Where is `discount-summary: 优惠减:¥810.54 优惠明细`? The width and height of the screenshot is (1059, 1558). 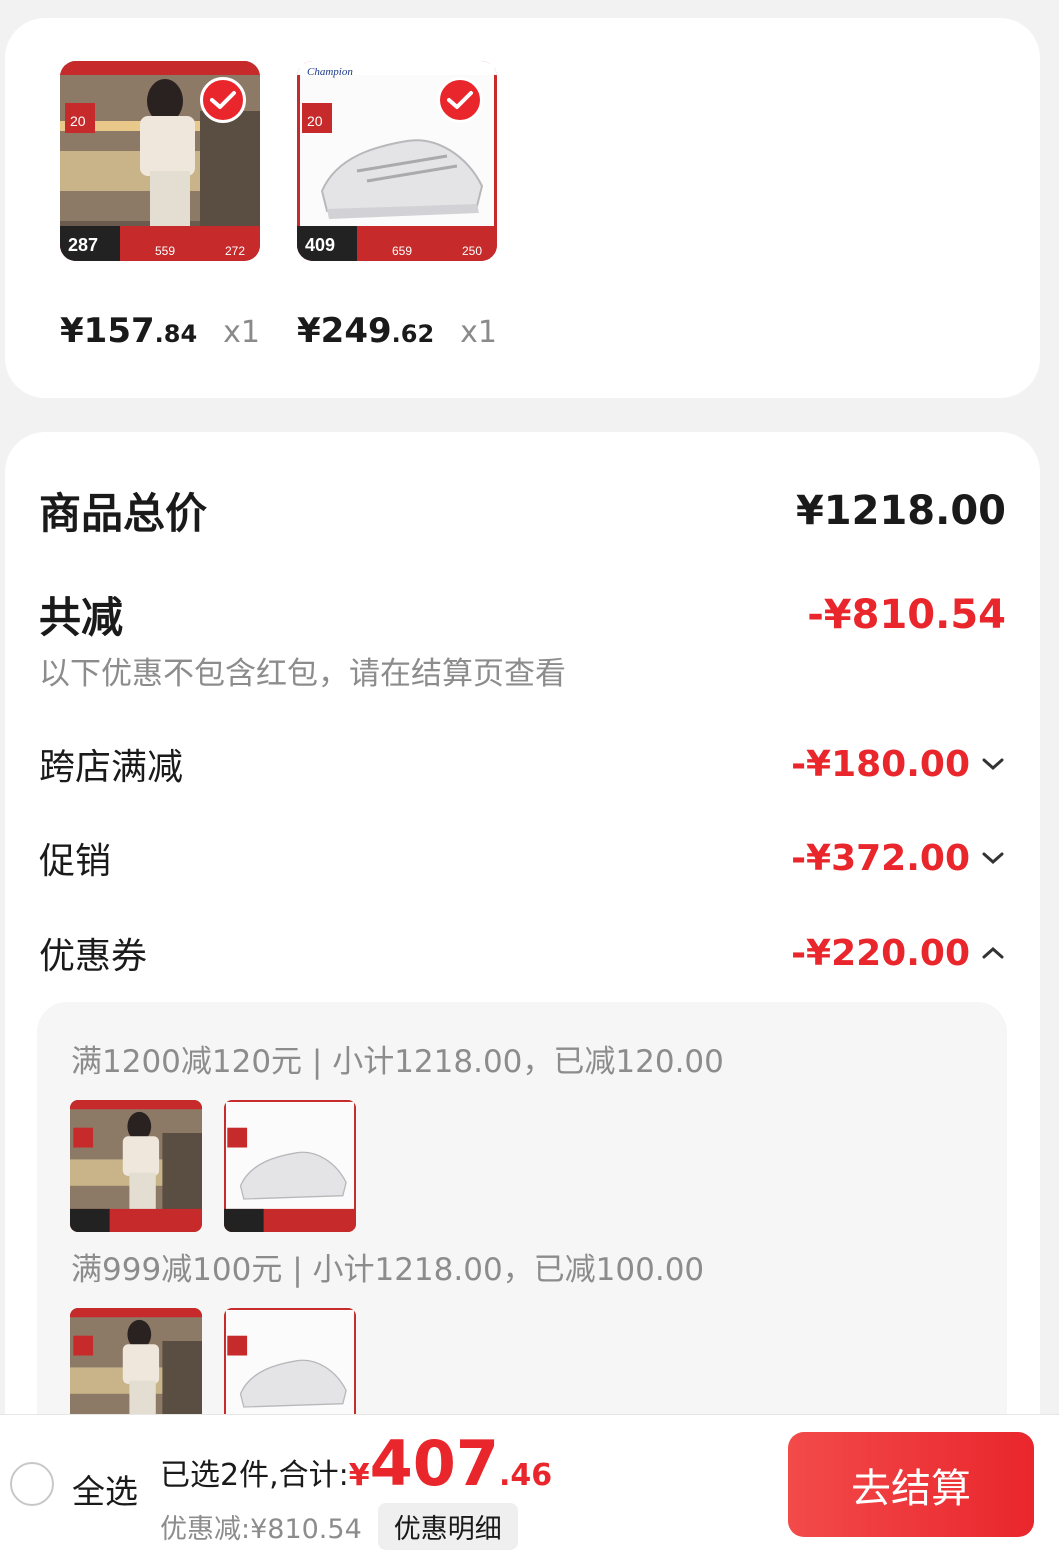 discount-summary: 优惠减:¥810.54 优惠明细 is located at coordinates (339, 1526).